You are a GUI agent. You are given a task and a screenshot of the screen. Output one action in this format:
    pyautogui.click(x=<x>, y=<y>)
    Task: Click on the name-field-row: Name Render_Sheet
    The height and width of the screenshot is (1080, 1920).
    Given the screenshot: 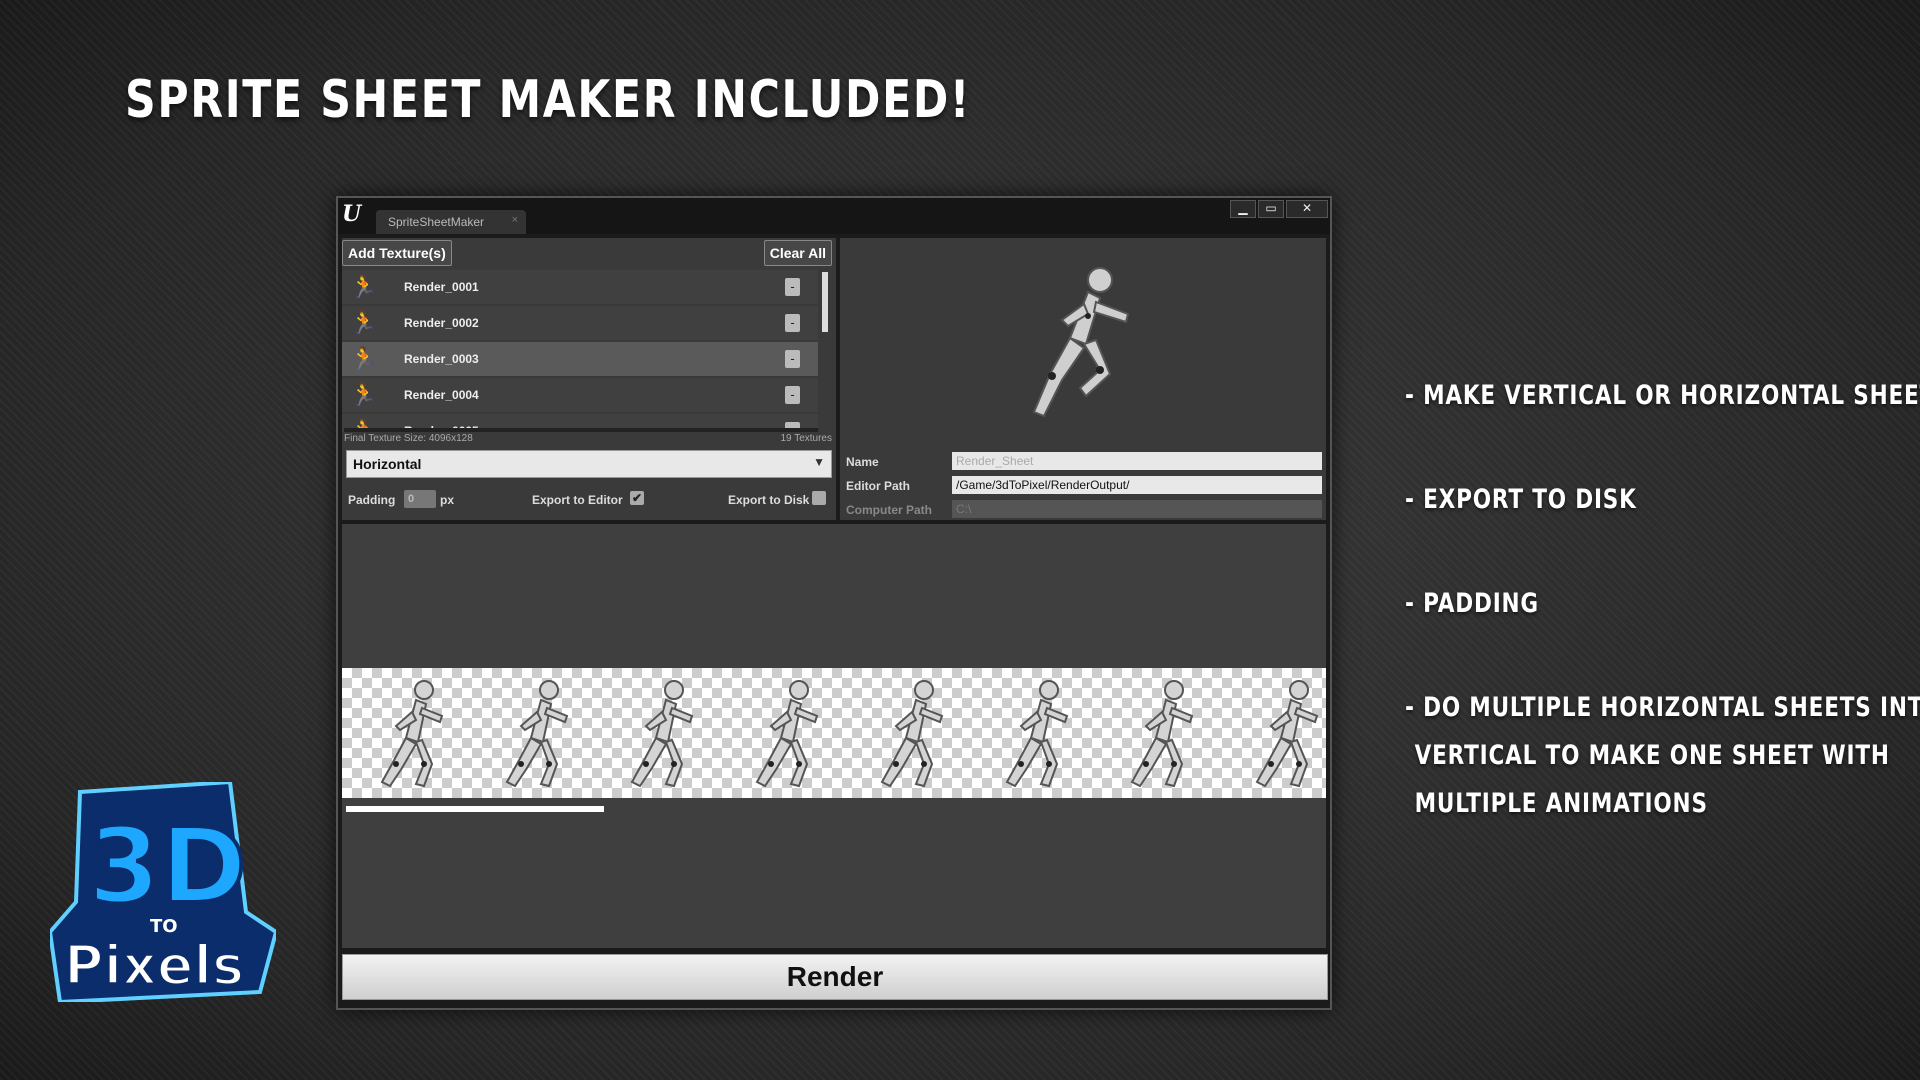 What is the action you would take?
    pyautogui.click(x=1083, y=462)
    